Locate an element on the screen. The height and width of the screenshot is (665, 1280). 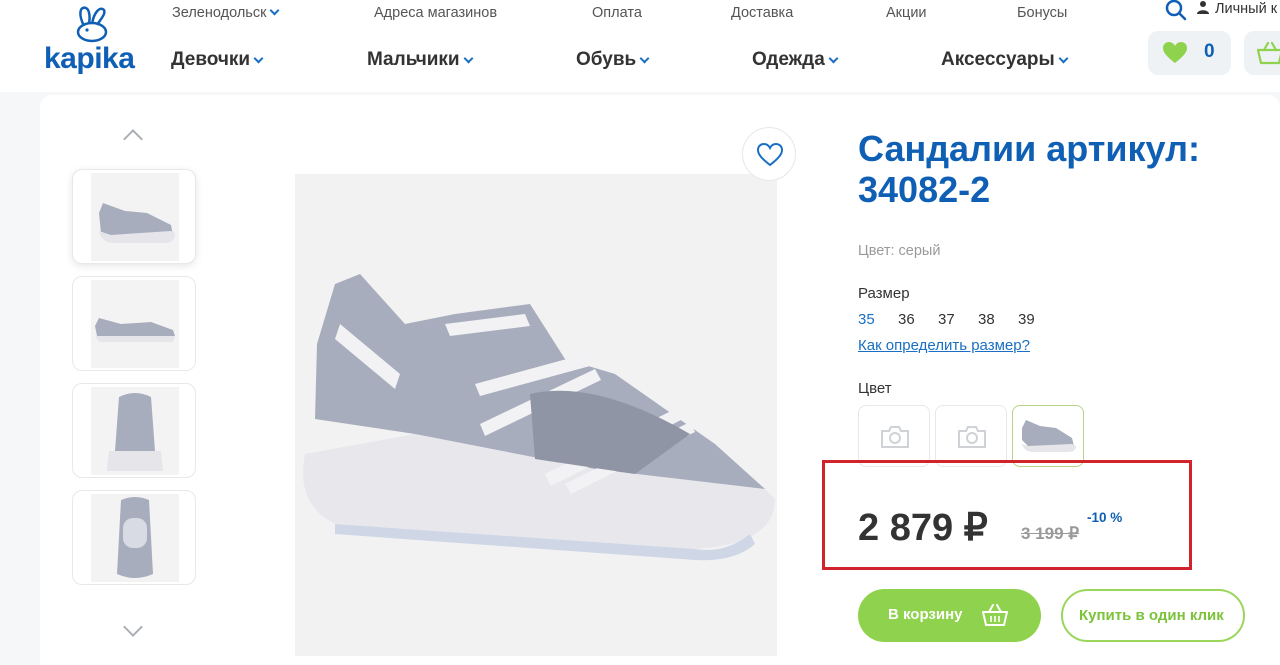
size-option-37: 37 is located at coordinates (946, 319).